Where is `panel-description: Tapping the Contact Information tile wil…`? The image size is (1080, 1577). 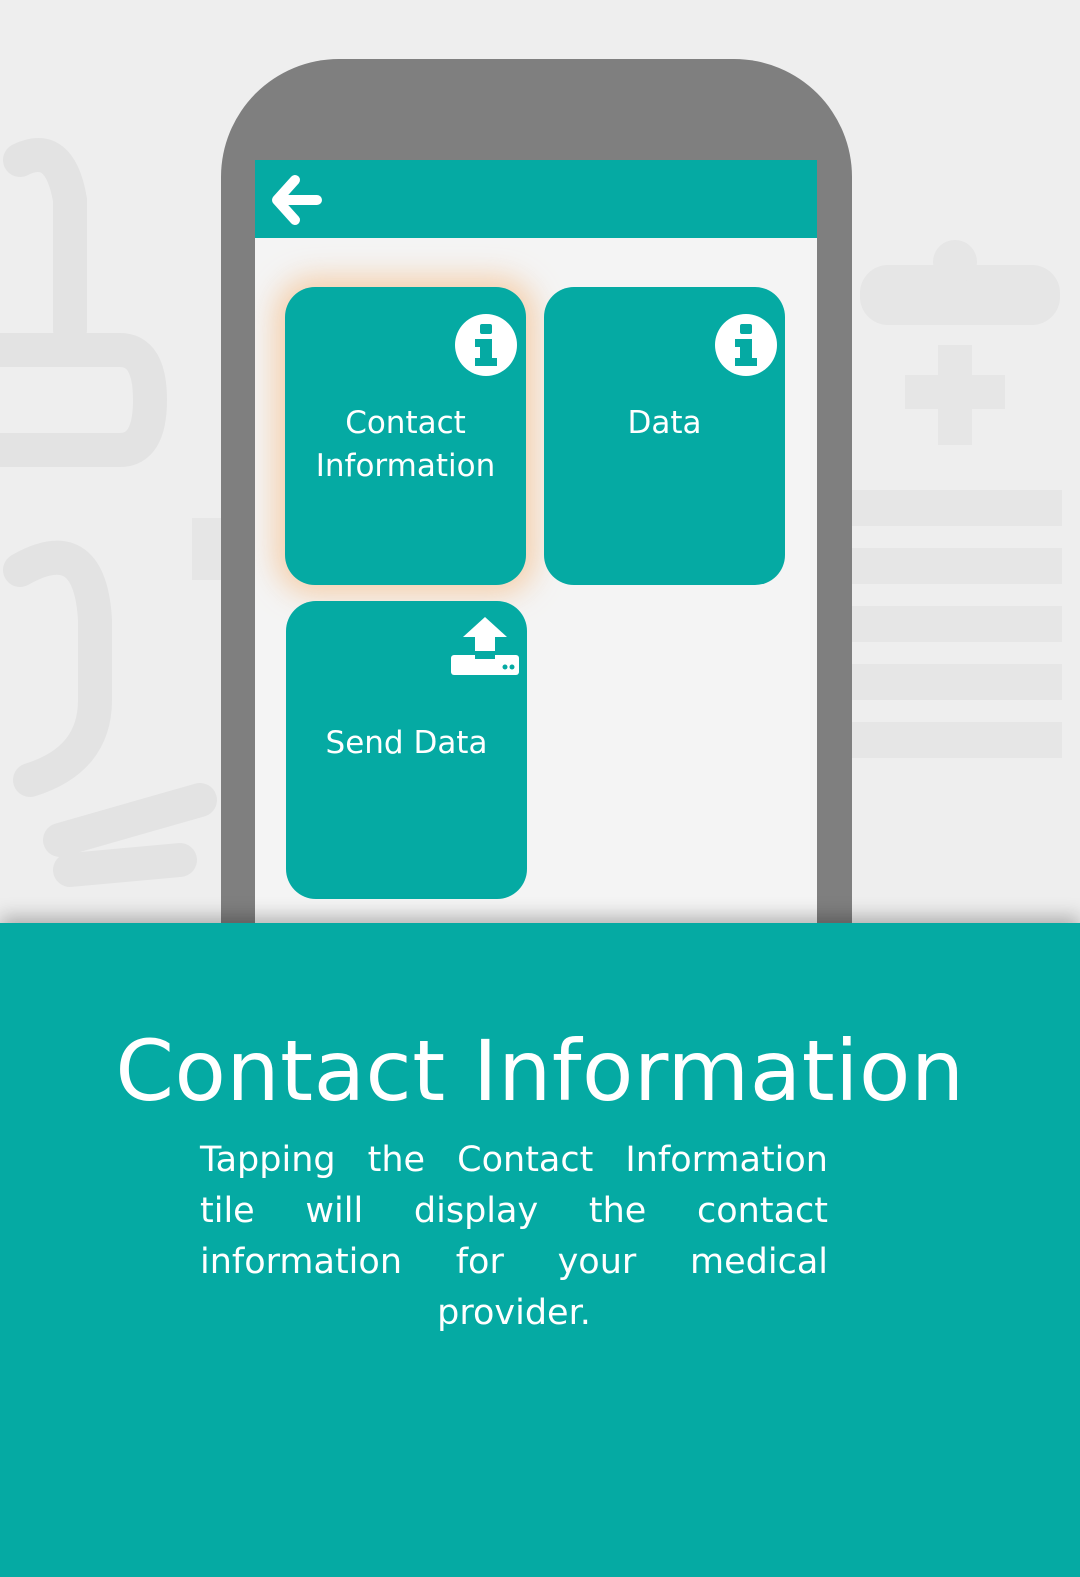 panel-description: Tapping the Contact Information tile wil… is located at coordinates (514, 1236).